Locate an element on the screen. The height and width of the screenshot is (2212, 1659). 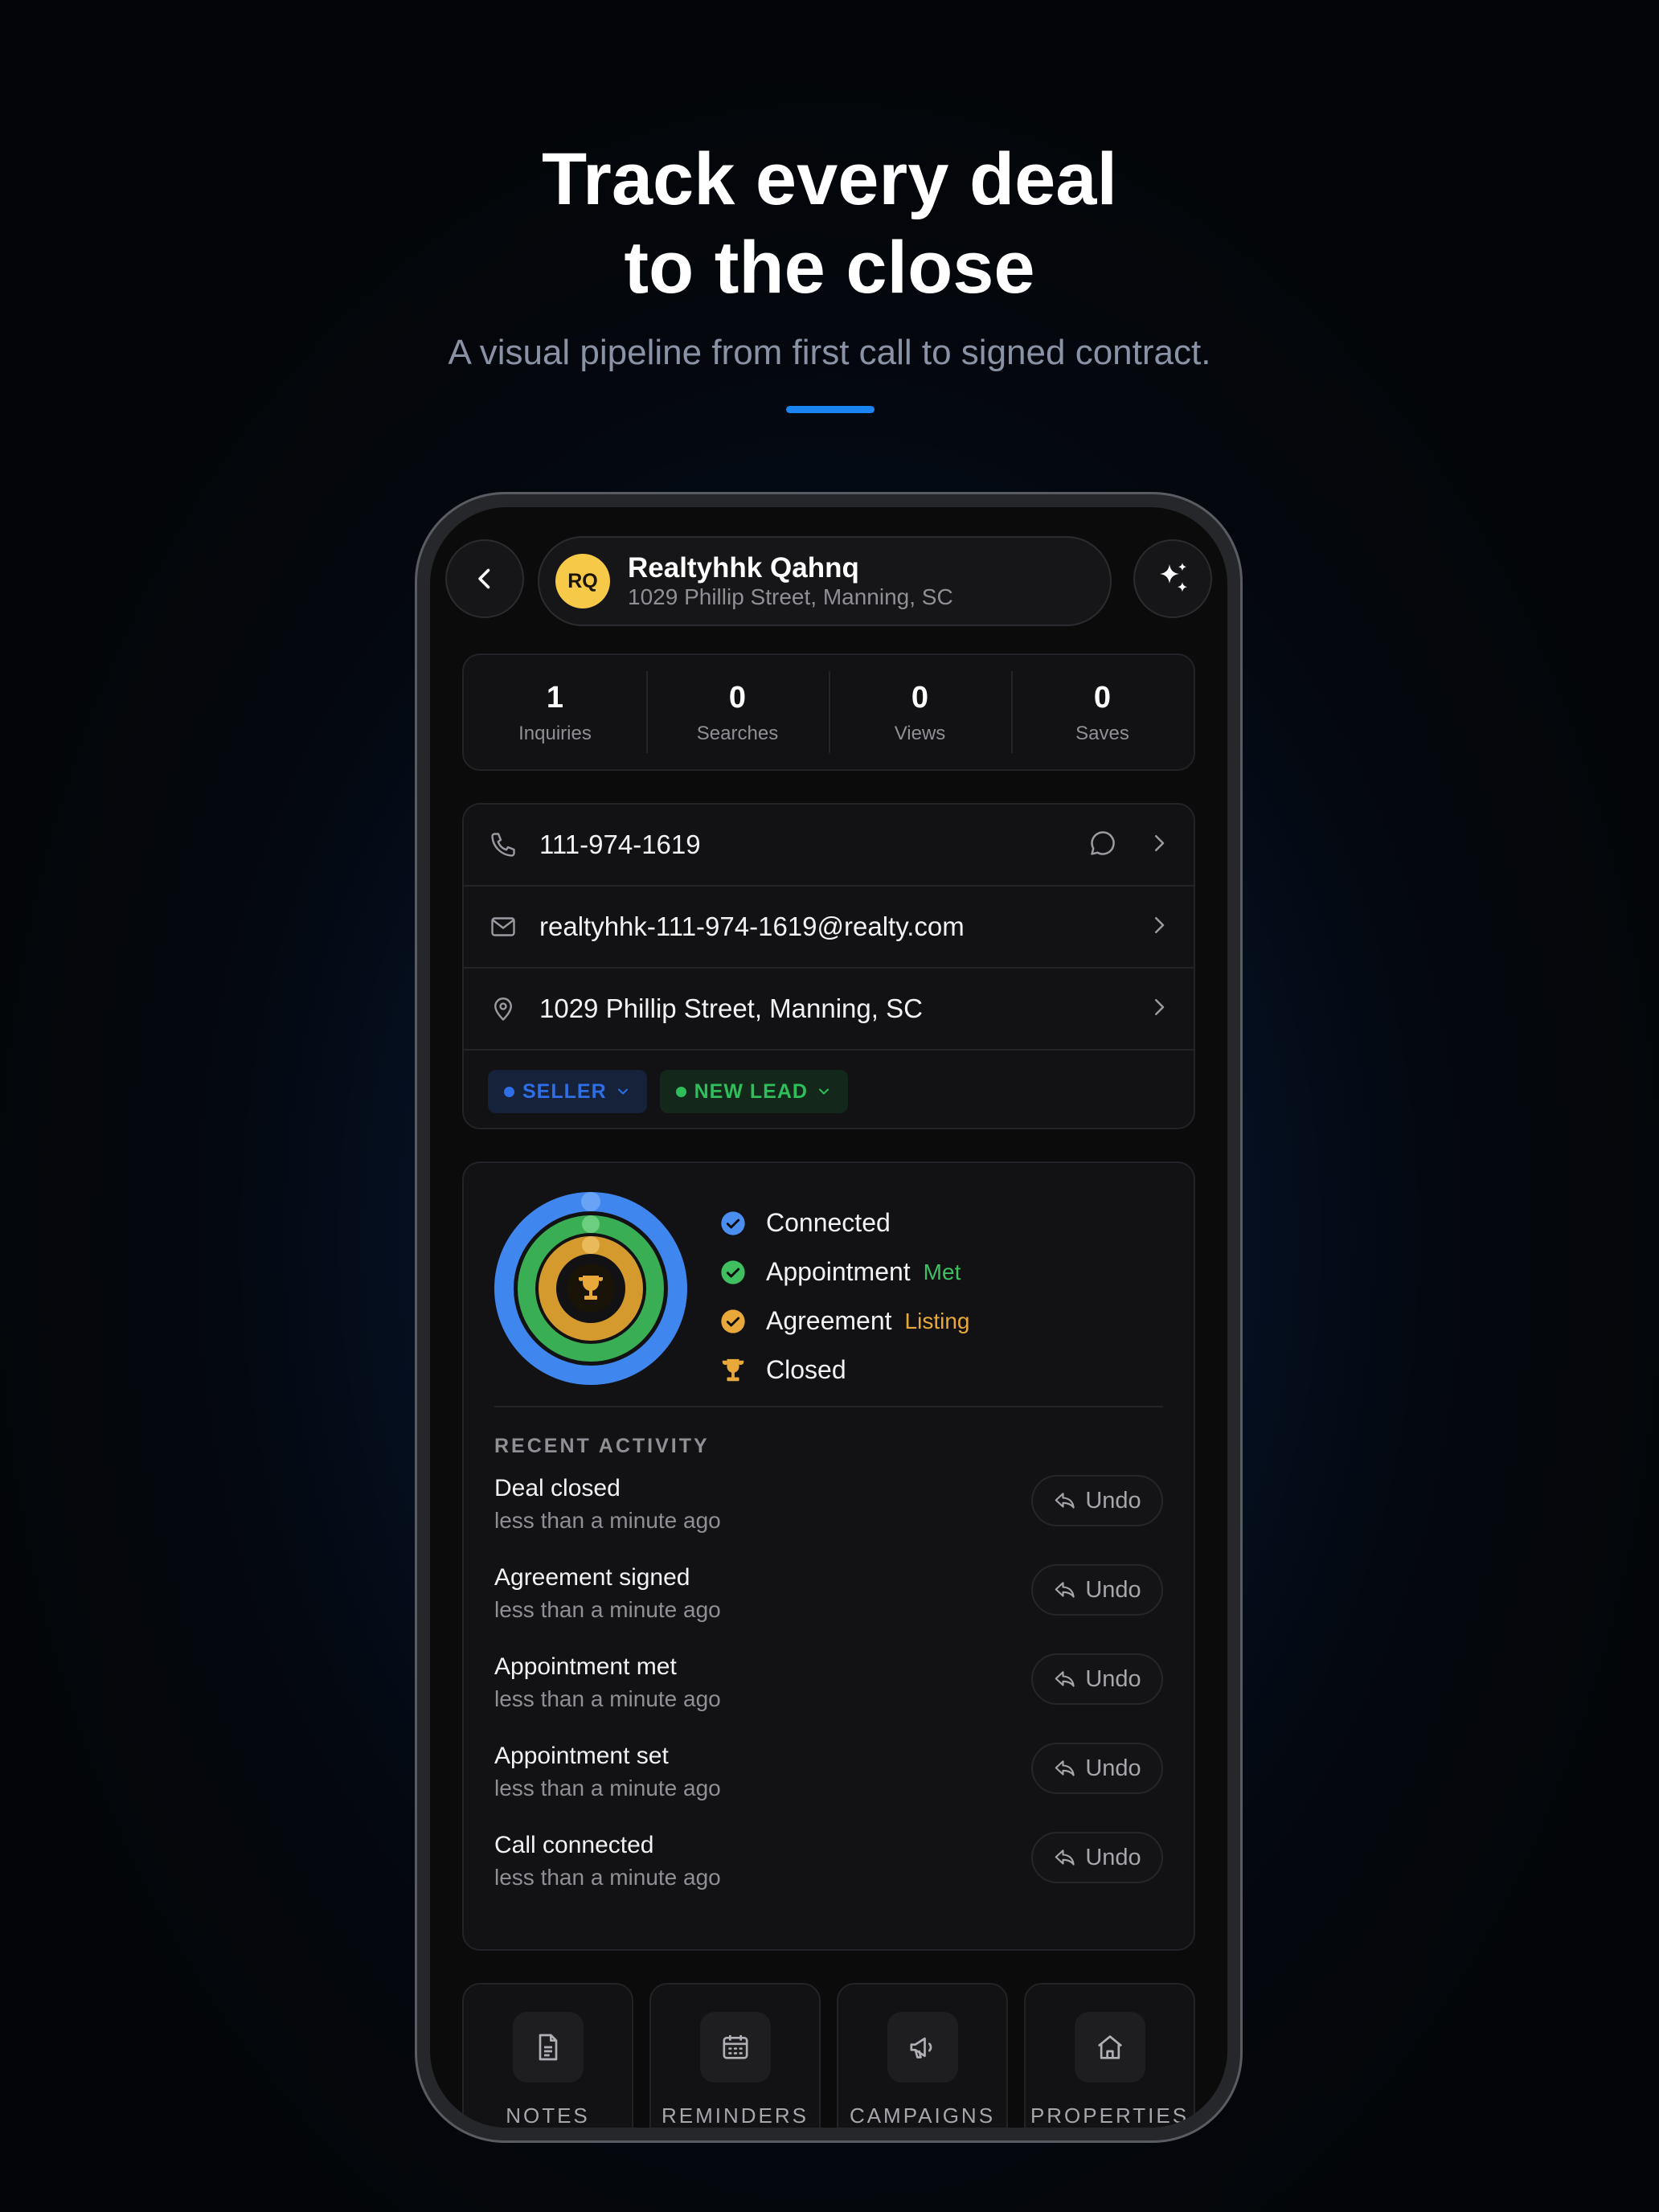
tile-label: PROPERTIES is located at coordinates (1110, 2115).